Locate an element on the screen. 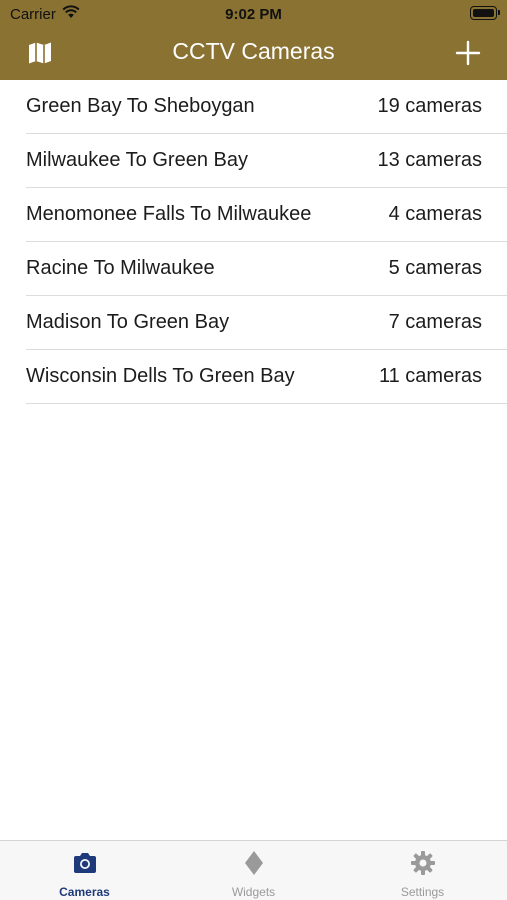  status-bar: Carrier 9:02 PM is located at coordinates (253, 14).